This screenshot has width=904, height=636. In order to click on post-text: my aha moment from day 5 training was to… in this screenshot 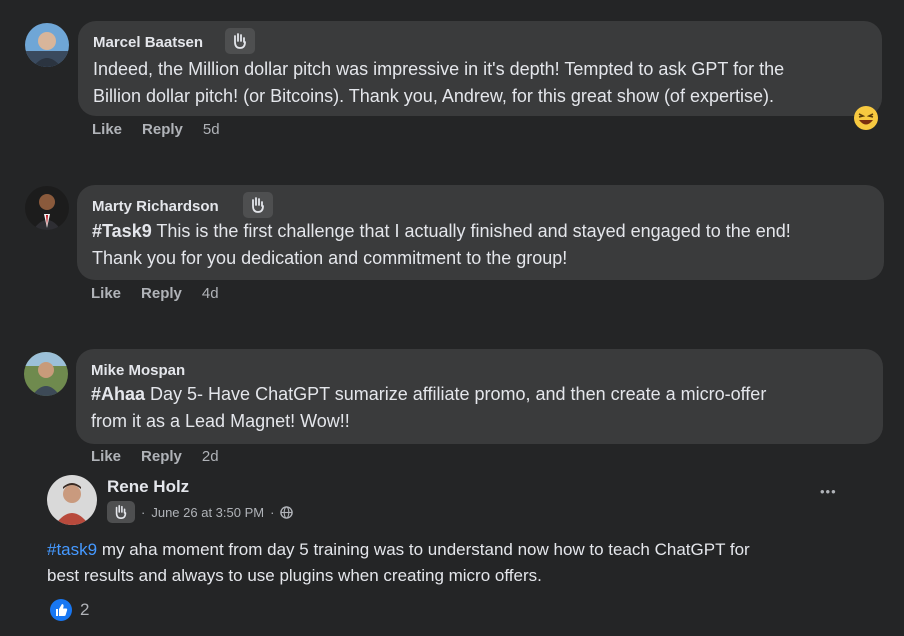, I will do `click(423, 549)`.